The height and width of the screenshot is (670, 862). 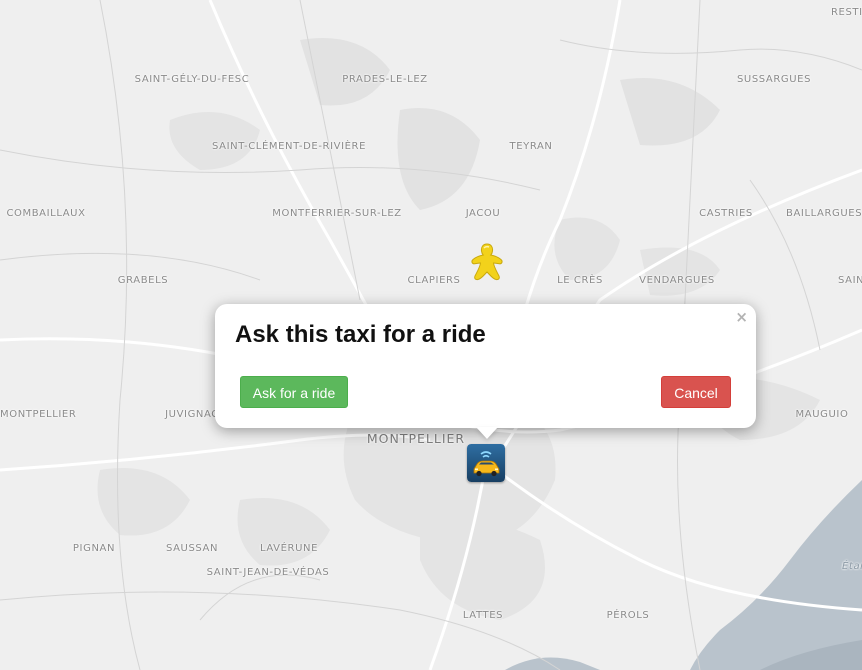 I want to click on place-label: MONTPELLIER, so click(x=38, y=414).